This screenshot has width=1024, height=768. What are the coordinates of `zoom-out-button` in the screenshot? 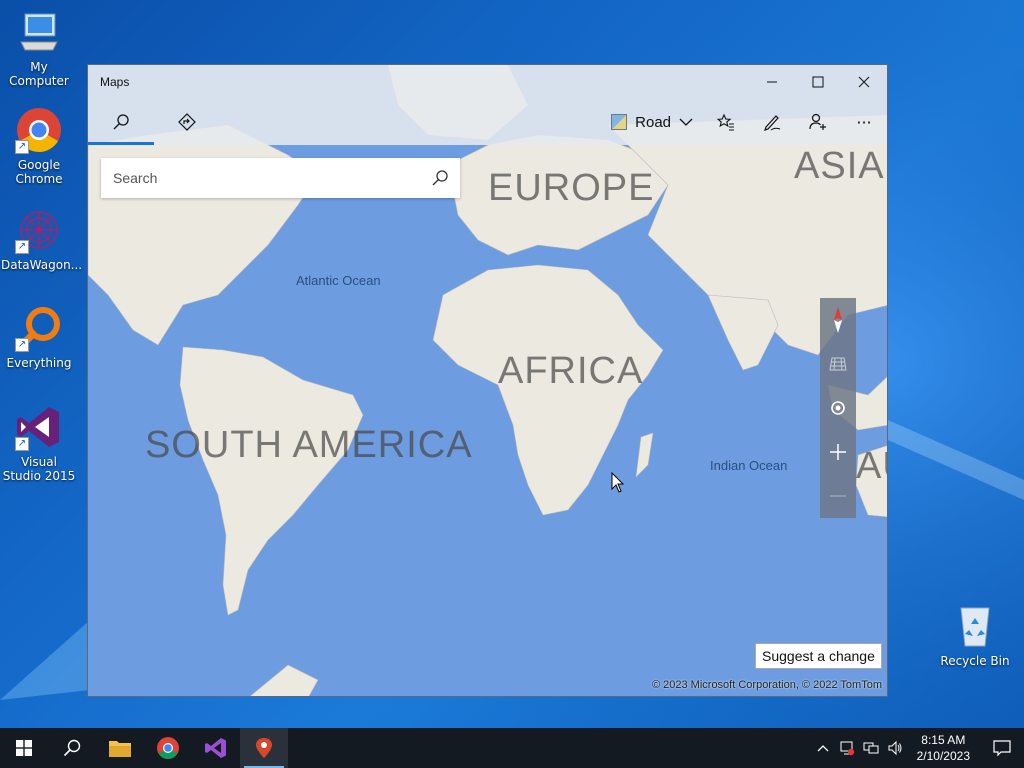 It's located at (838, 496).